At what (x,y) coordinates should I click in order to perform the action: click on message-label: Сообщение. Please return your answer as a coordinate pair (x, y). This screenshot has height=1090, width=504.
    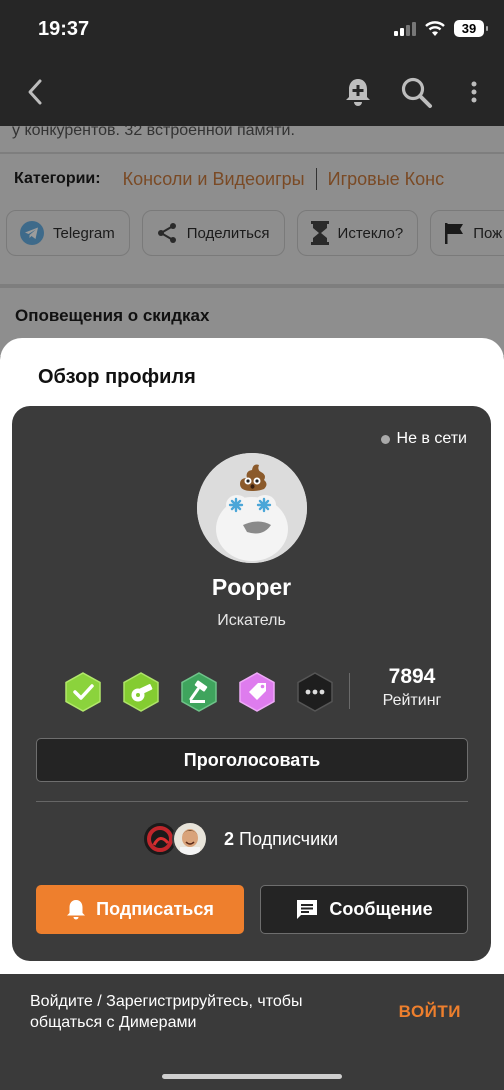
    Looking at the image, I should click on (381, 909).